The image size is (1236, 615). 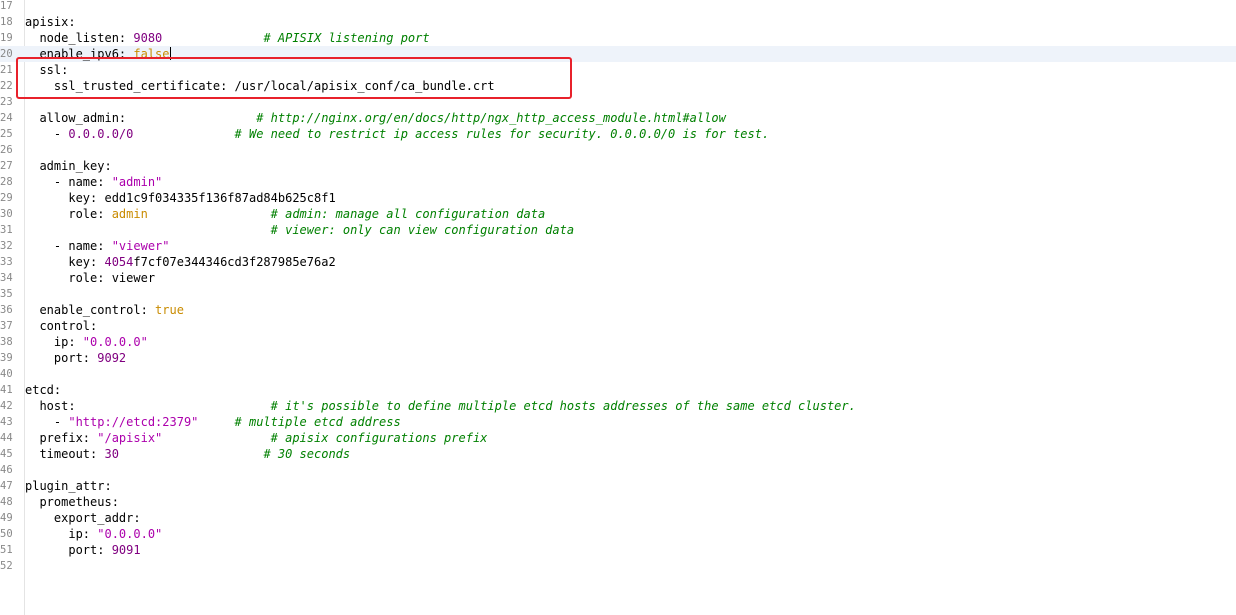 What do you see at coordinates (54, 342) in the screenshot?
I see `yaml-key-token: ip:` at bounding box center [54, 342].